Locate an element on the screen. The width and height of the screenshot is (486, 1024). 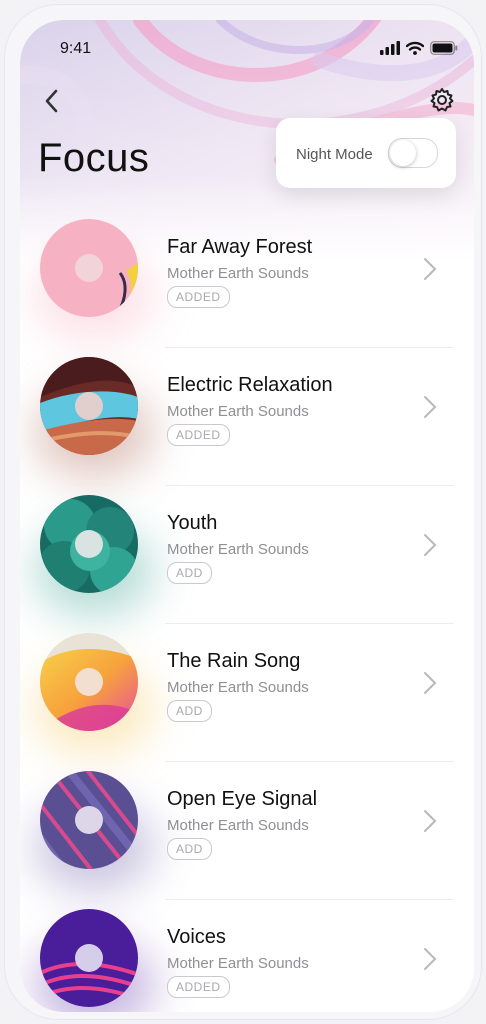
settings-button is located at coordinates (442, 100).